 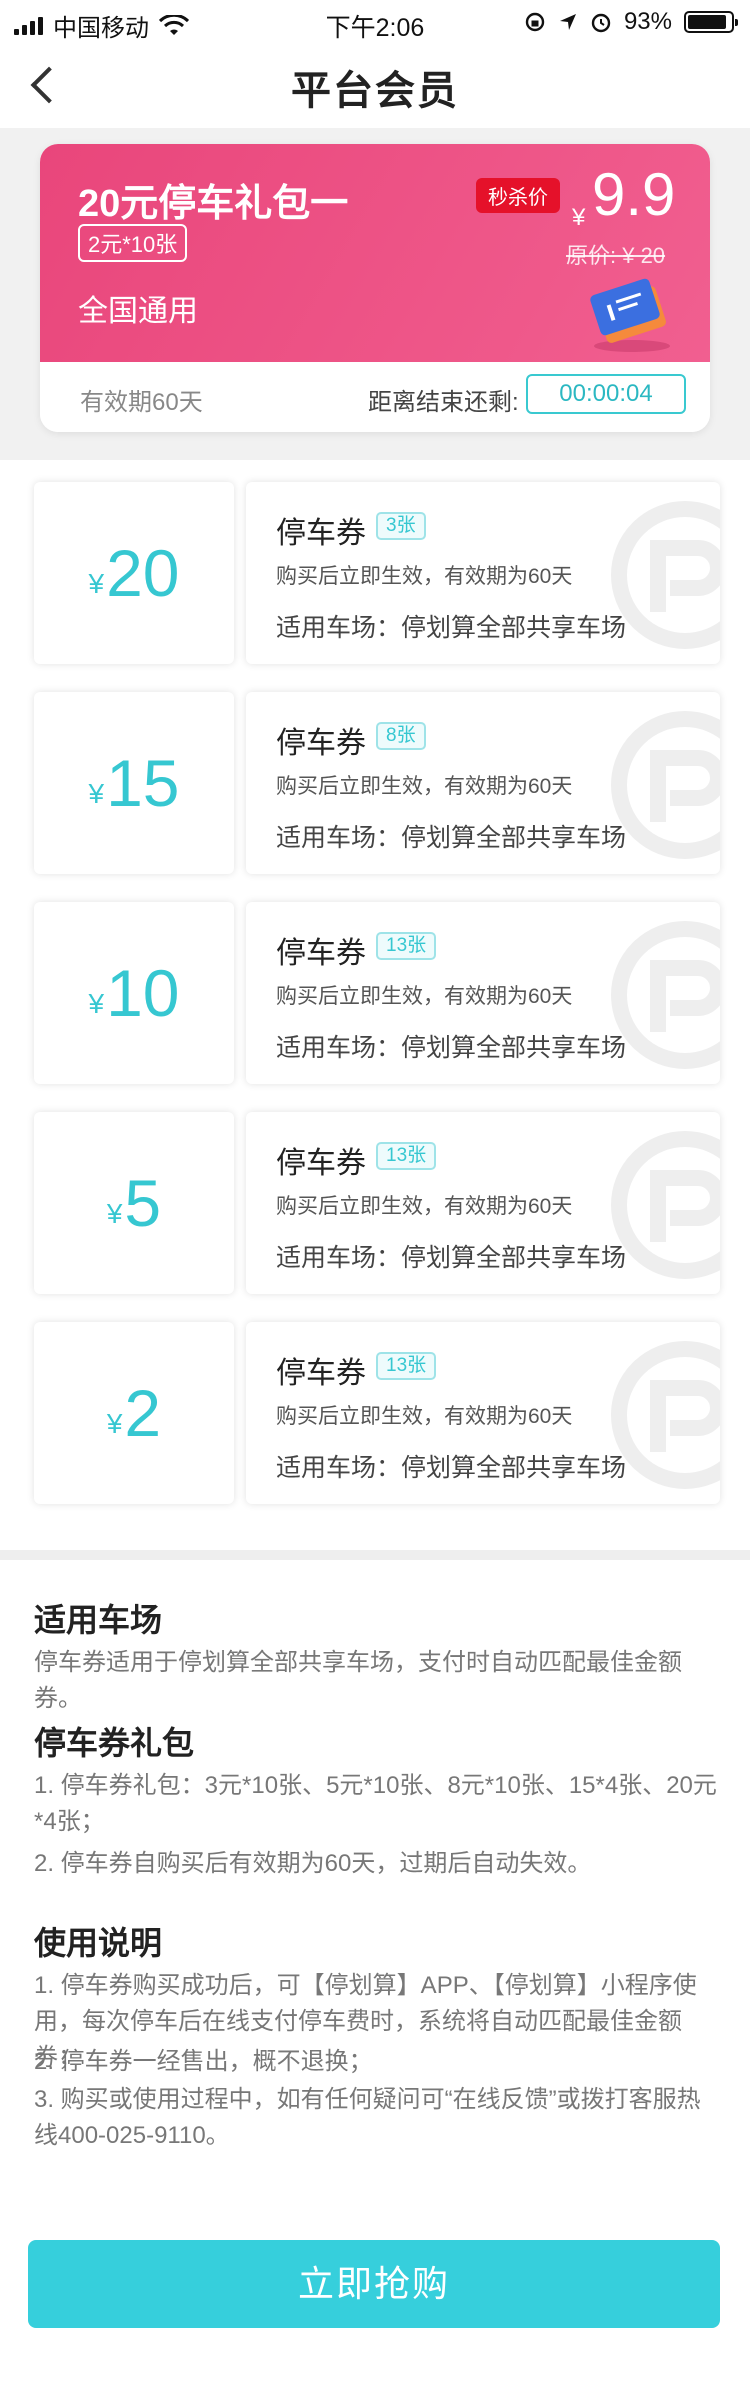 What do you see at coordinates (114, 1743) in the screenshot?
I see `package-section-title: 停车券礼包` at bounding box center [114, 1743].